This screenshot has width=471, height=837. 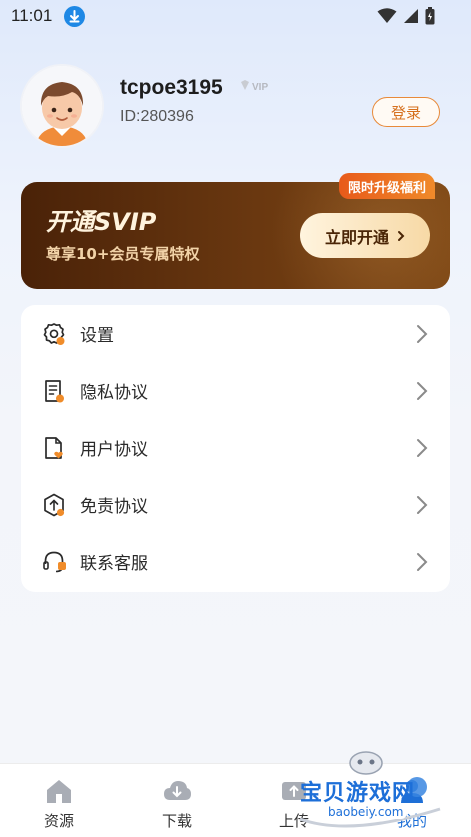 I want to click on nav-label: 资源, so click(x=58, y=821).